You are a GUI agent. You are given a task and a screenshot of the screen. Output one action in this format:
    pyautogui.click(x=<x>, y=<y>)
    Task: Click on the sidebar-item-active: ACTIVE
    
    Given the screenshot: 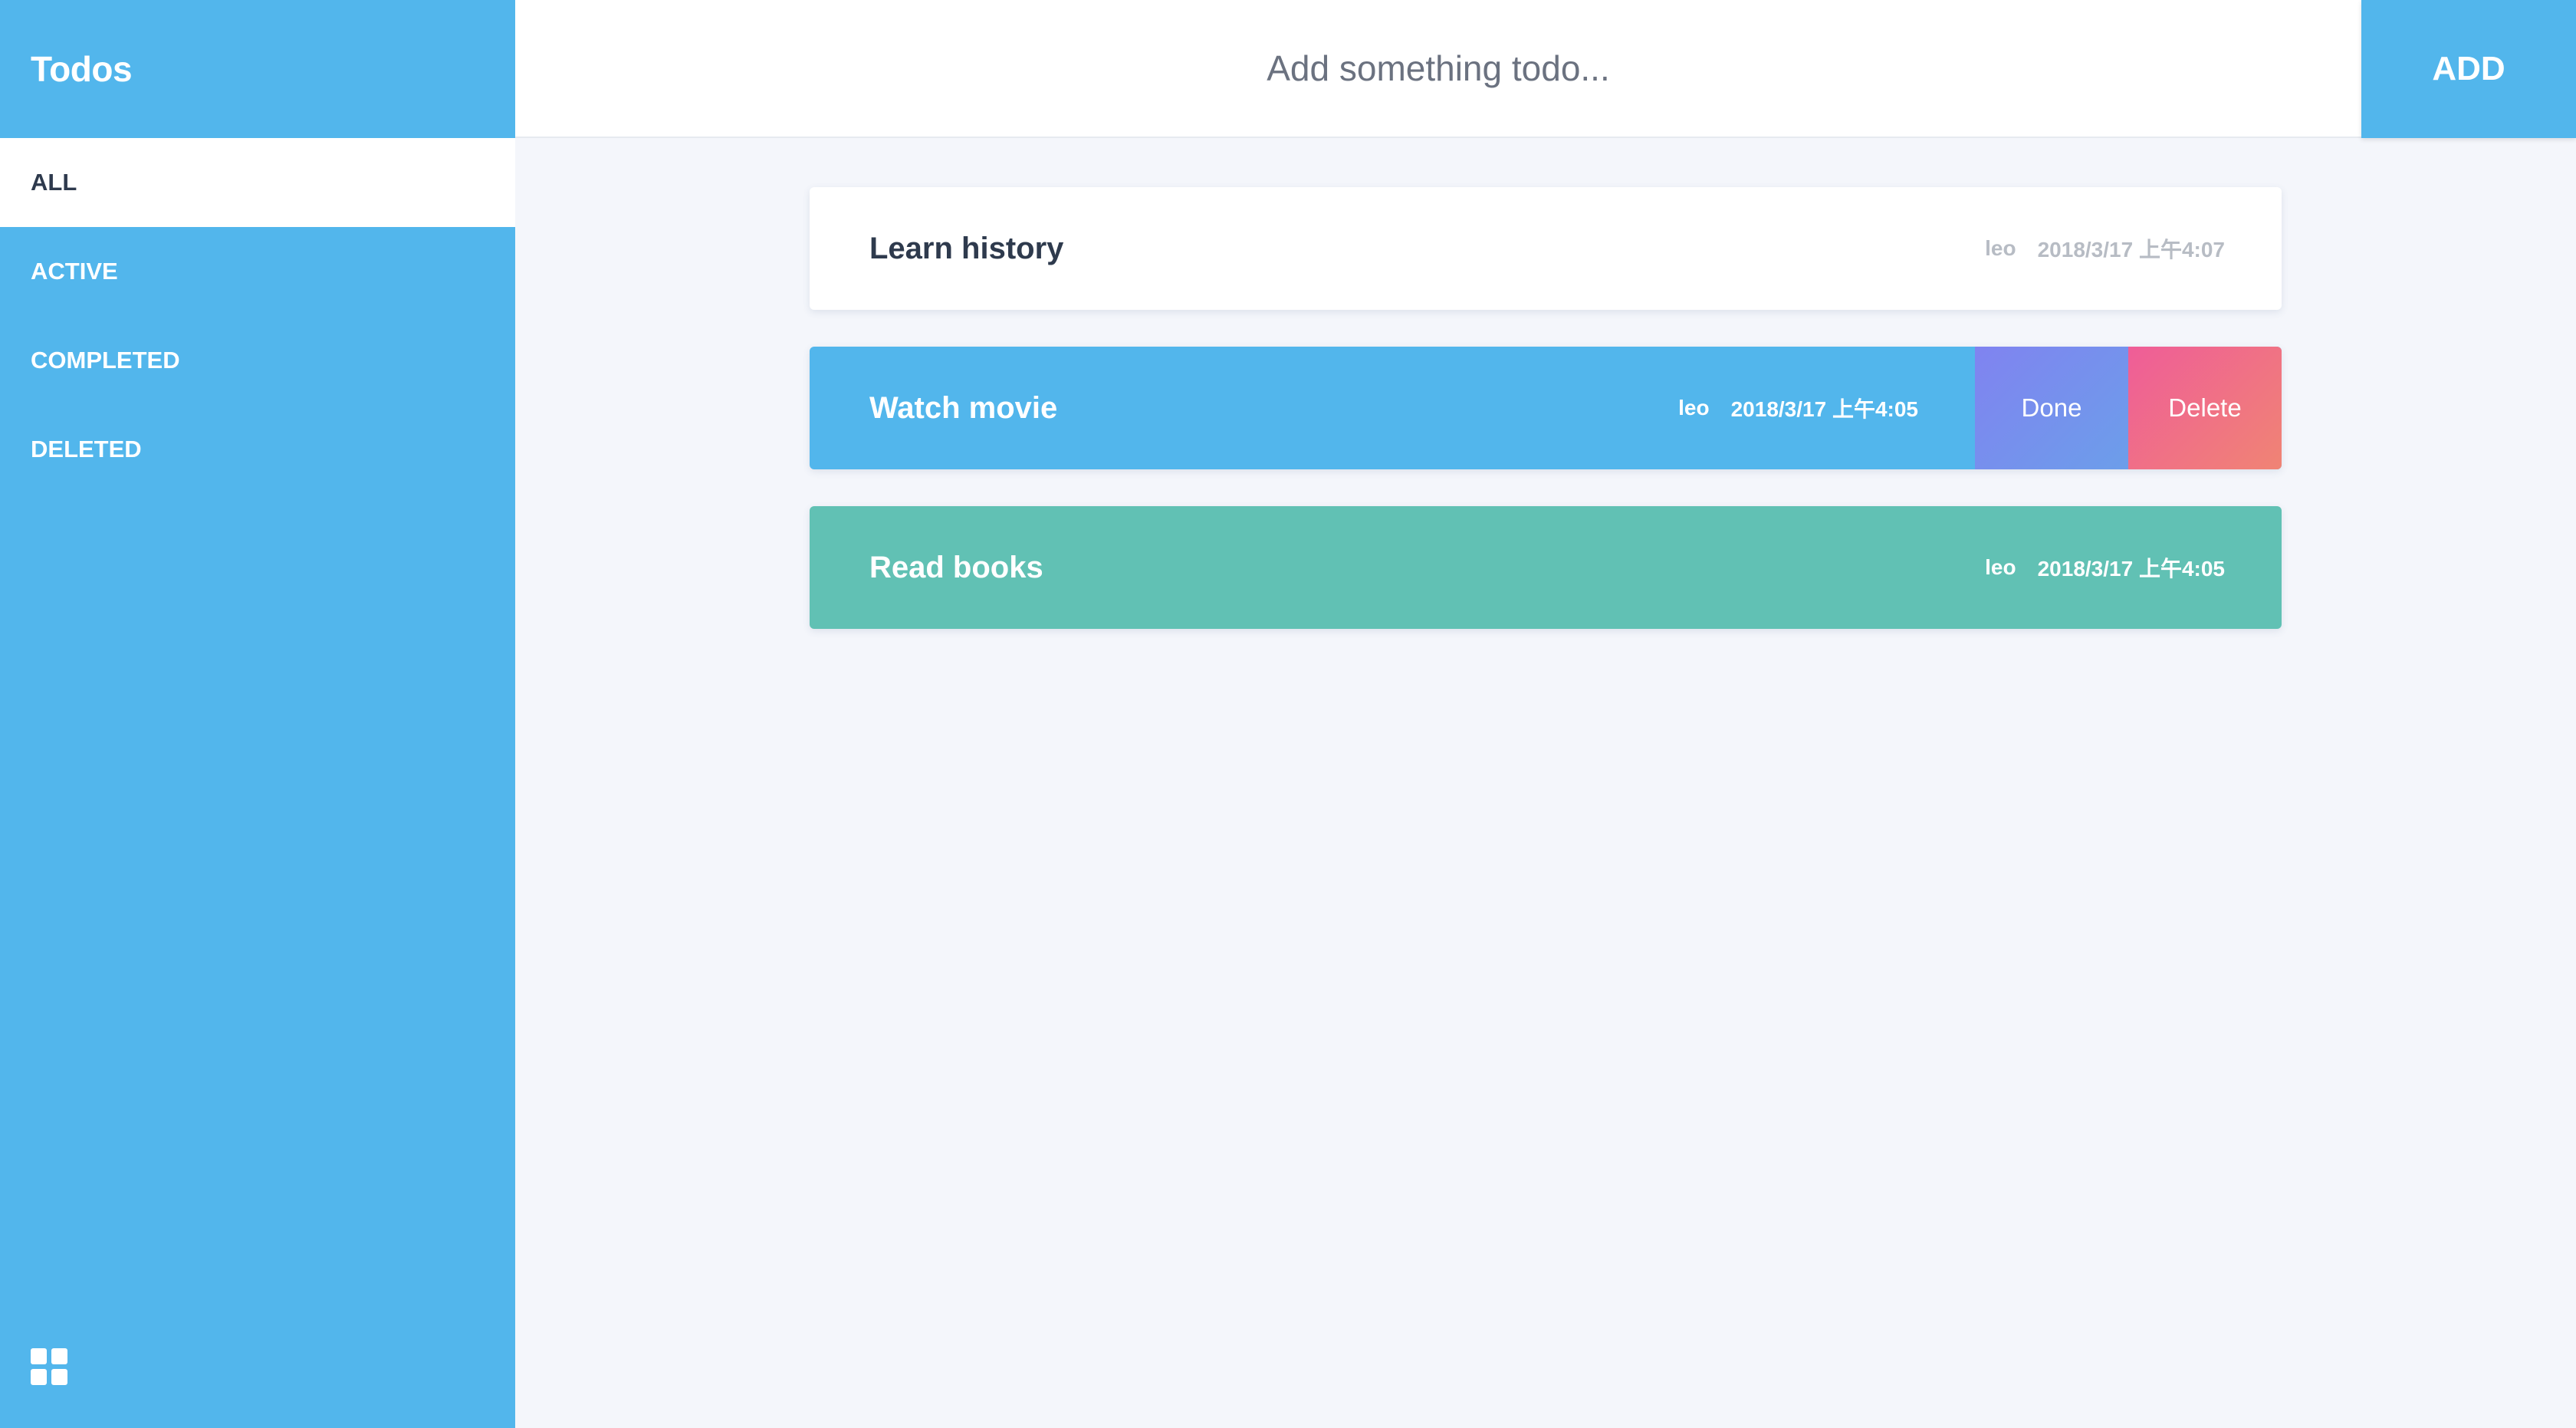 What is the action you would take?
    pyautogui.click(x=257, y=271)
    